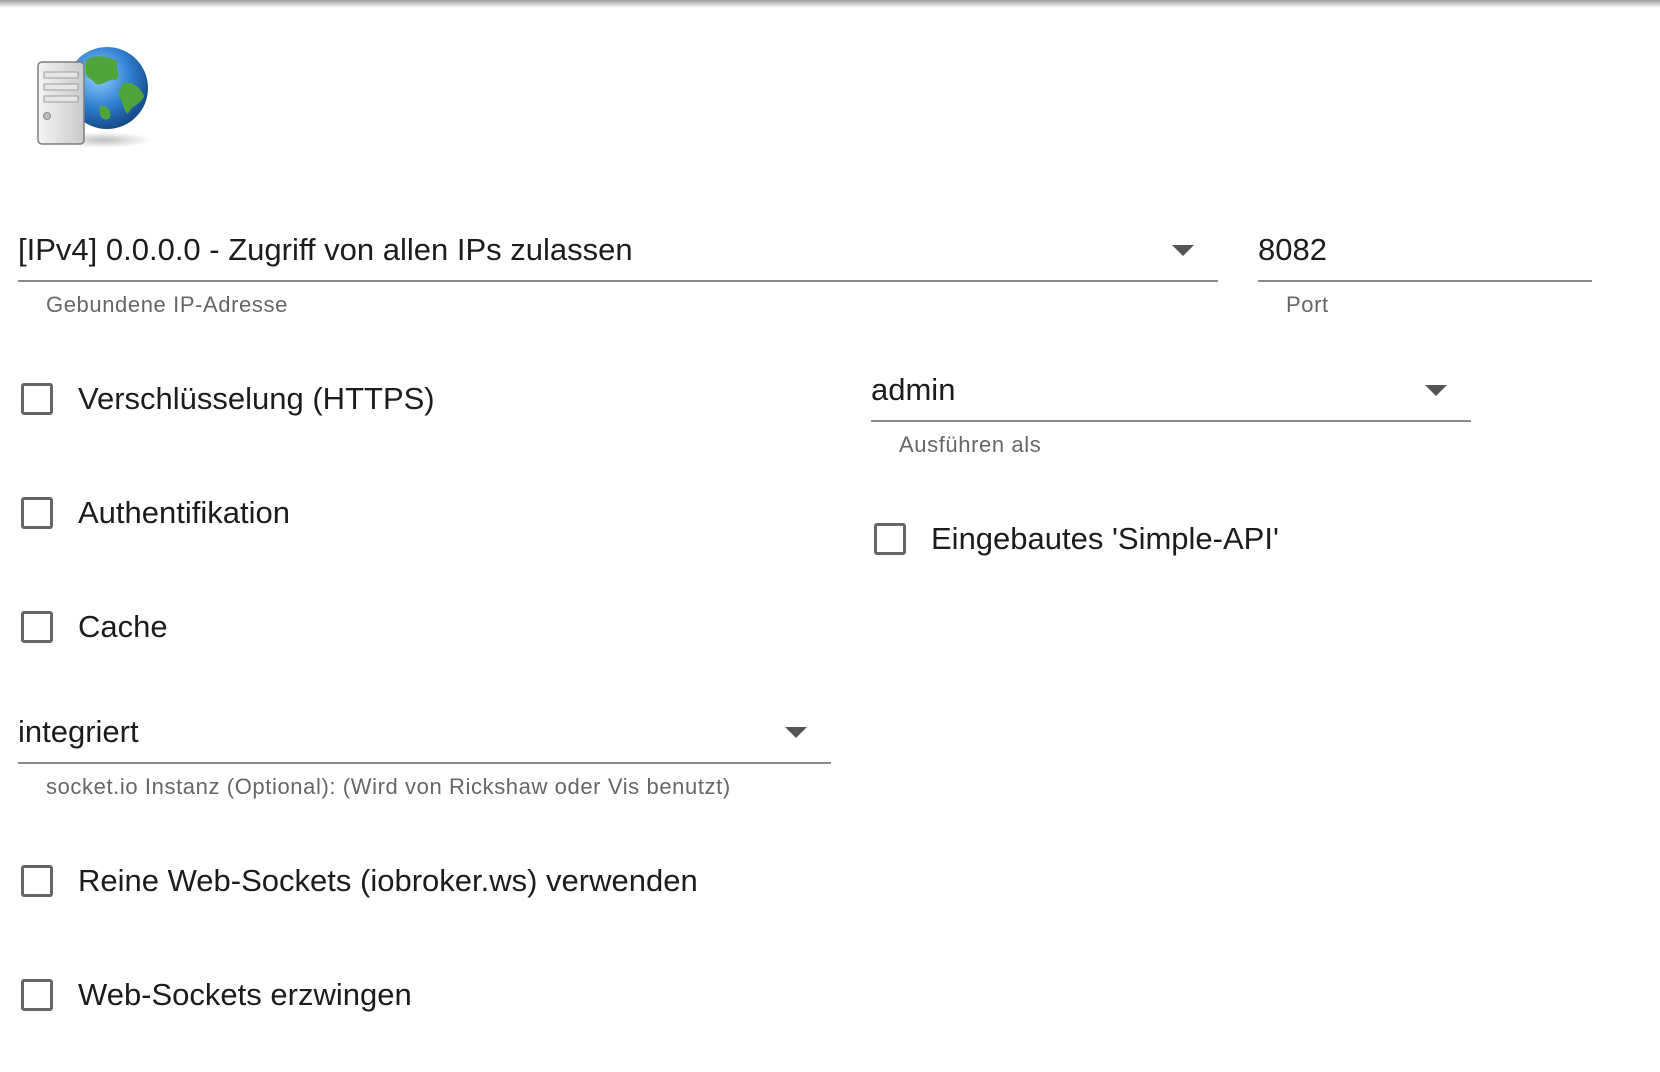  What do you see at coordinates (94, 99) in the screenshot?
I see `server-globe-icon` at bounding box center [94, 99].